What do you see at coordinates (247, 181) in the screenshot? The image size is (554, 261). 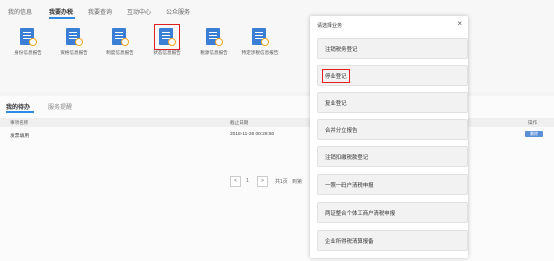 I see `current-page: 1` at bounding box center [247, 181].